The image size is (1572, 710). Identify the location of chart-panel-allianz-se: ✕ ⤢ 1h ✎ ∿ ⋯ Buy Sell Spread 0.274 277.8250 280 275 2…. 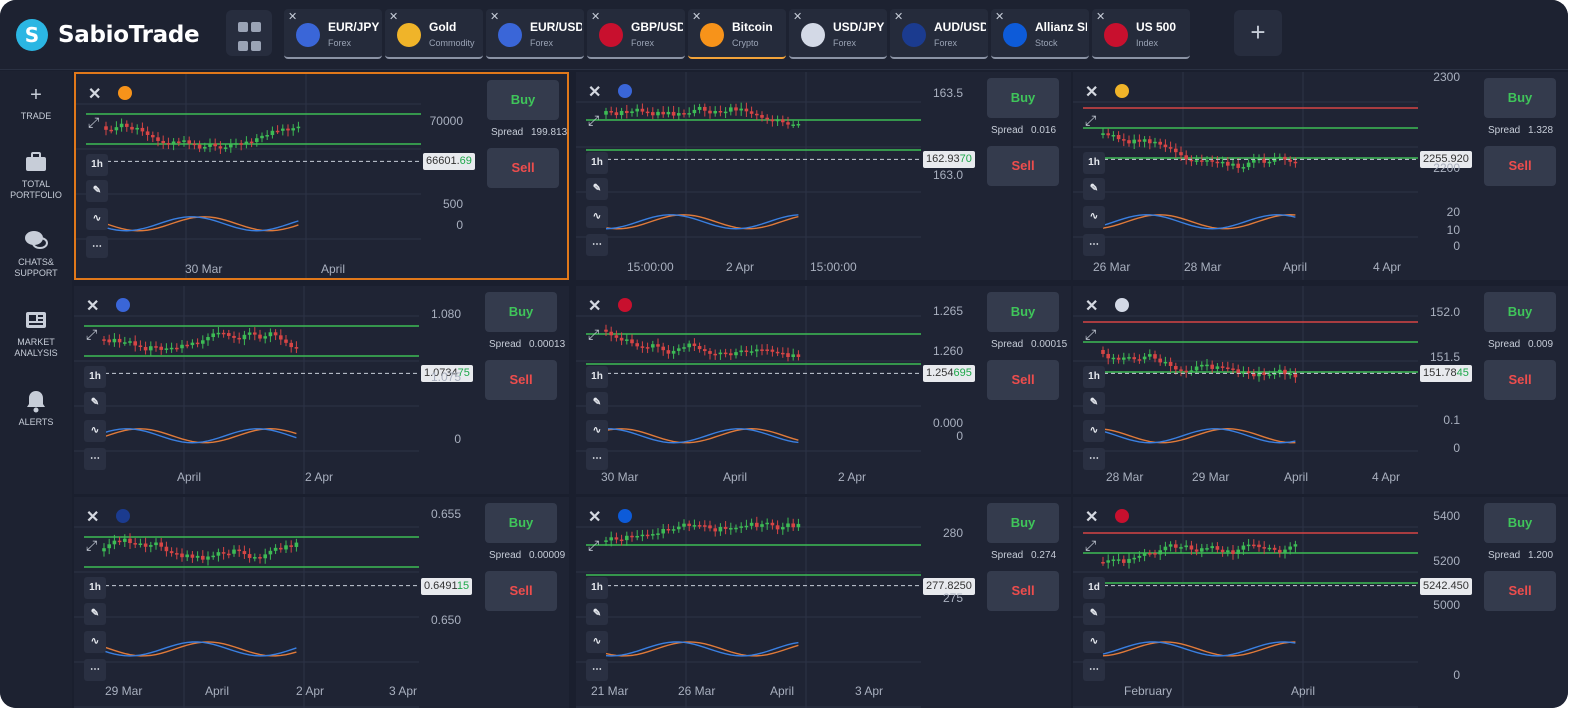
(823, 602).